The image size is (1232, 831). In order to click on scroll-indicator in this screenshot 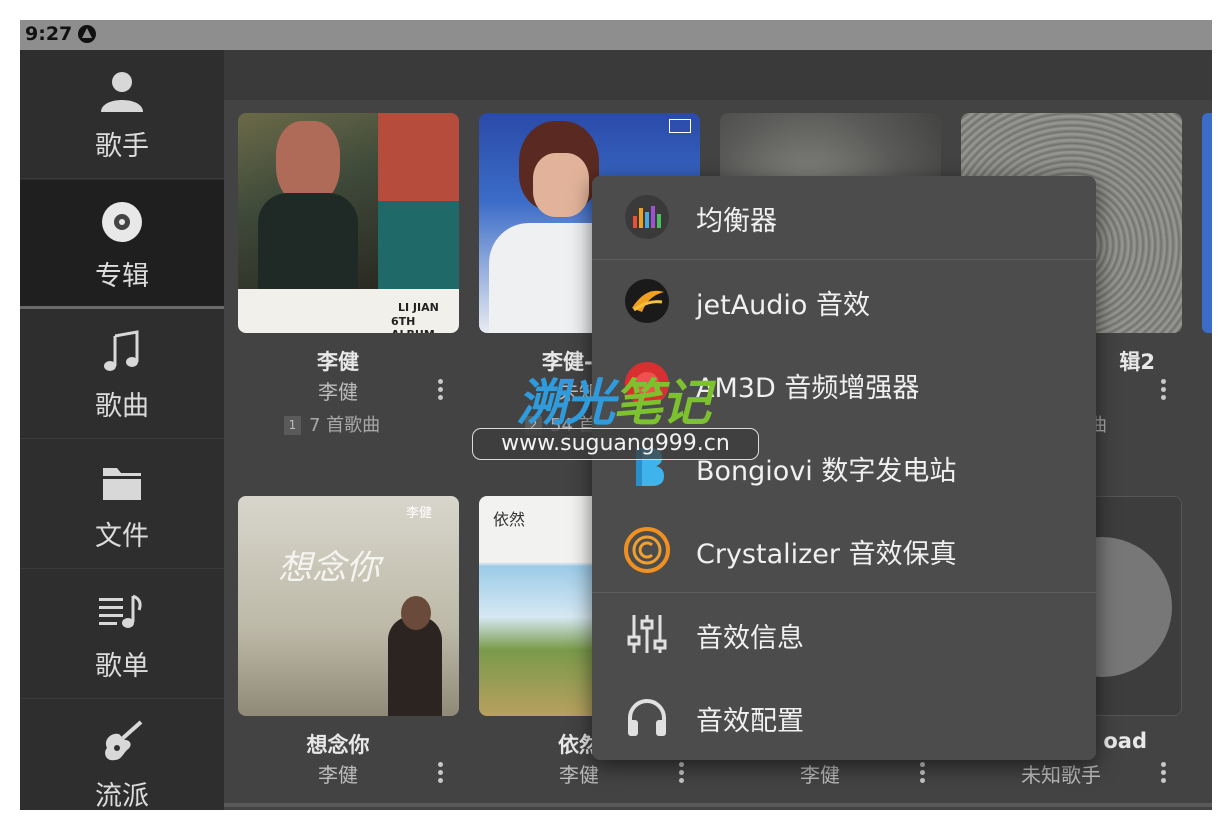, I will do `click(718, 805)`.